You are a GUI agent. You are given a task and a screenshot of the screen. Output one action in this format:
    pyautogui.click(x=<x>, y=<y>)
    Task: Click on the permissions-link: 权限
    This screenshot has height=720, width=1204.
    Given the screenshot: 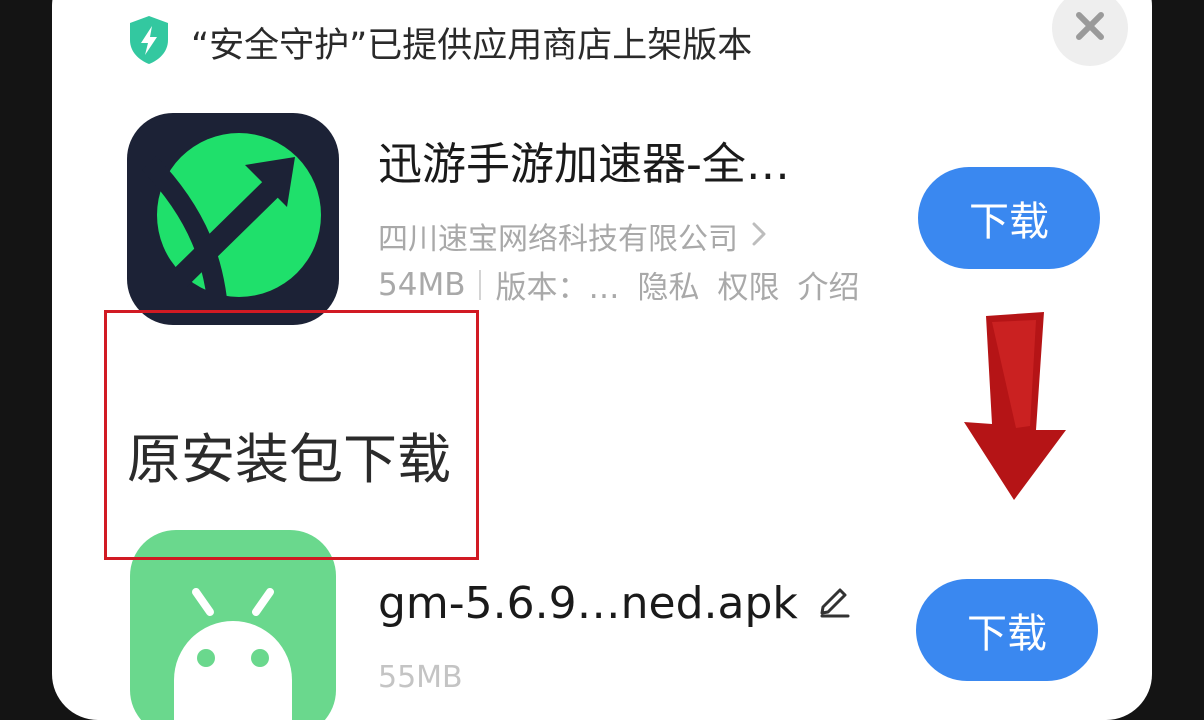 What is the action you would take?
    pyautogui.click(x=748, y=284)
    